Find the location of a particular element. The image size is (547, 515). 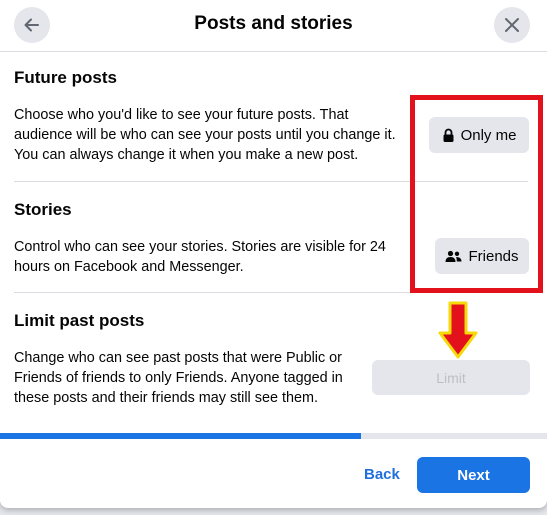

close-button is located at coordinates (512, 25).